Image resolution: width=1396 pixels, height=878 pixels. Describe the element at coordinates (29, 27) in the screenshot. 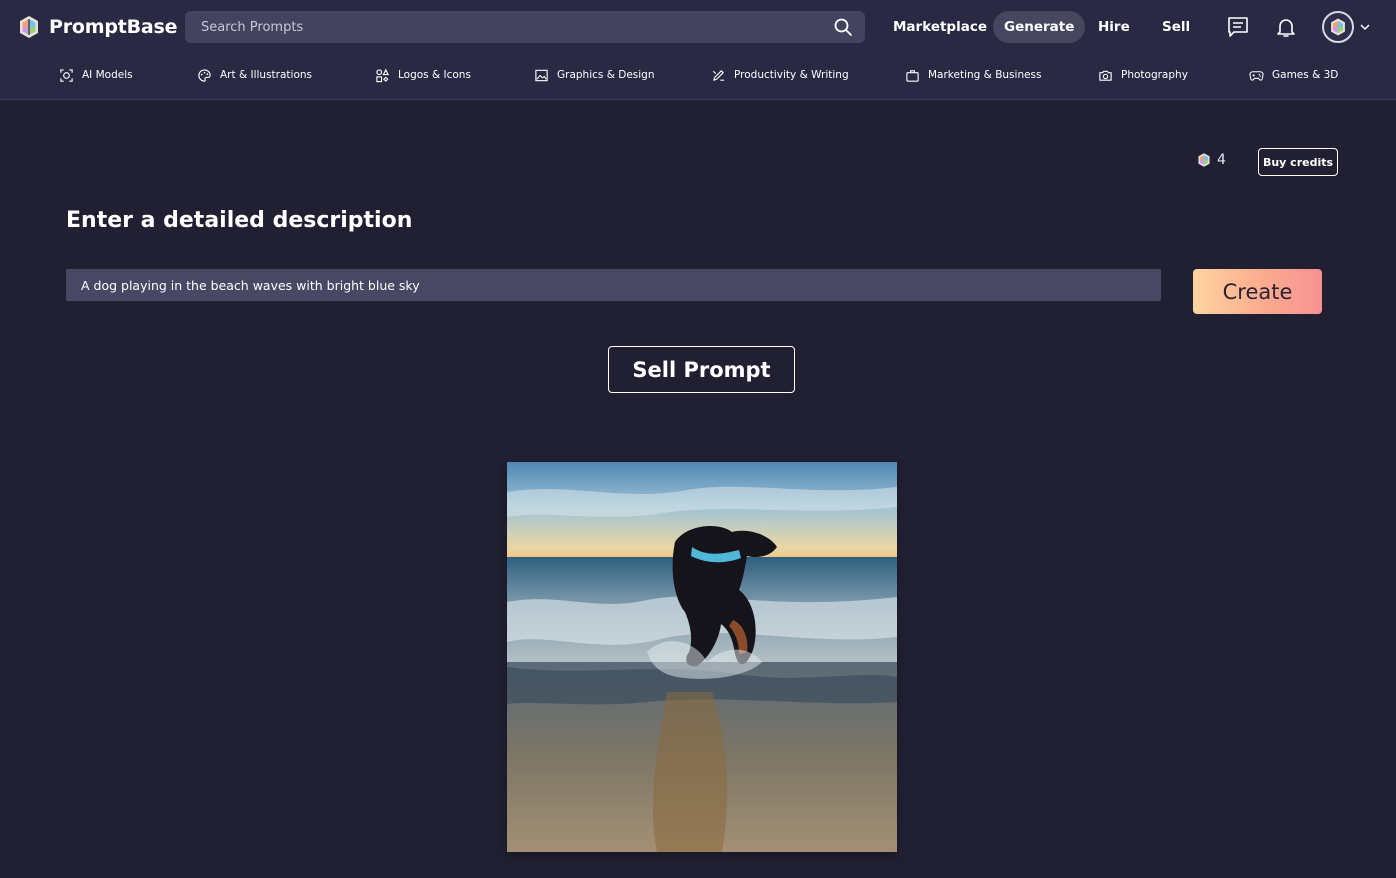

I see `brain-logo-icon` at that location.